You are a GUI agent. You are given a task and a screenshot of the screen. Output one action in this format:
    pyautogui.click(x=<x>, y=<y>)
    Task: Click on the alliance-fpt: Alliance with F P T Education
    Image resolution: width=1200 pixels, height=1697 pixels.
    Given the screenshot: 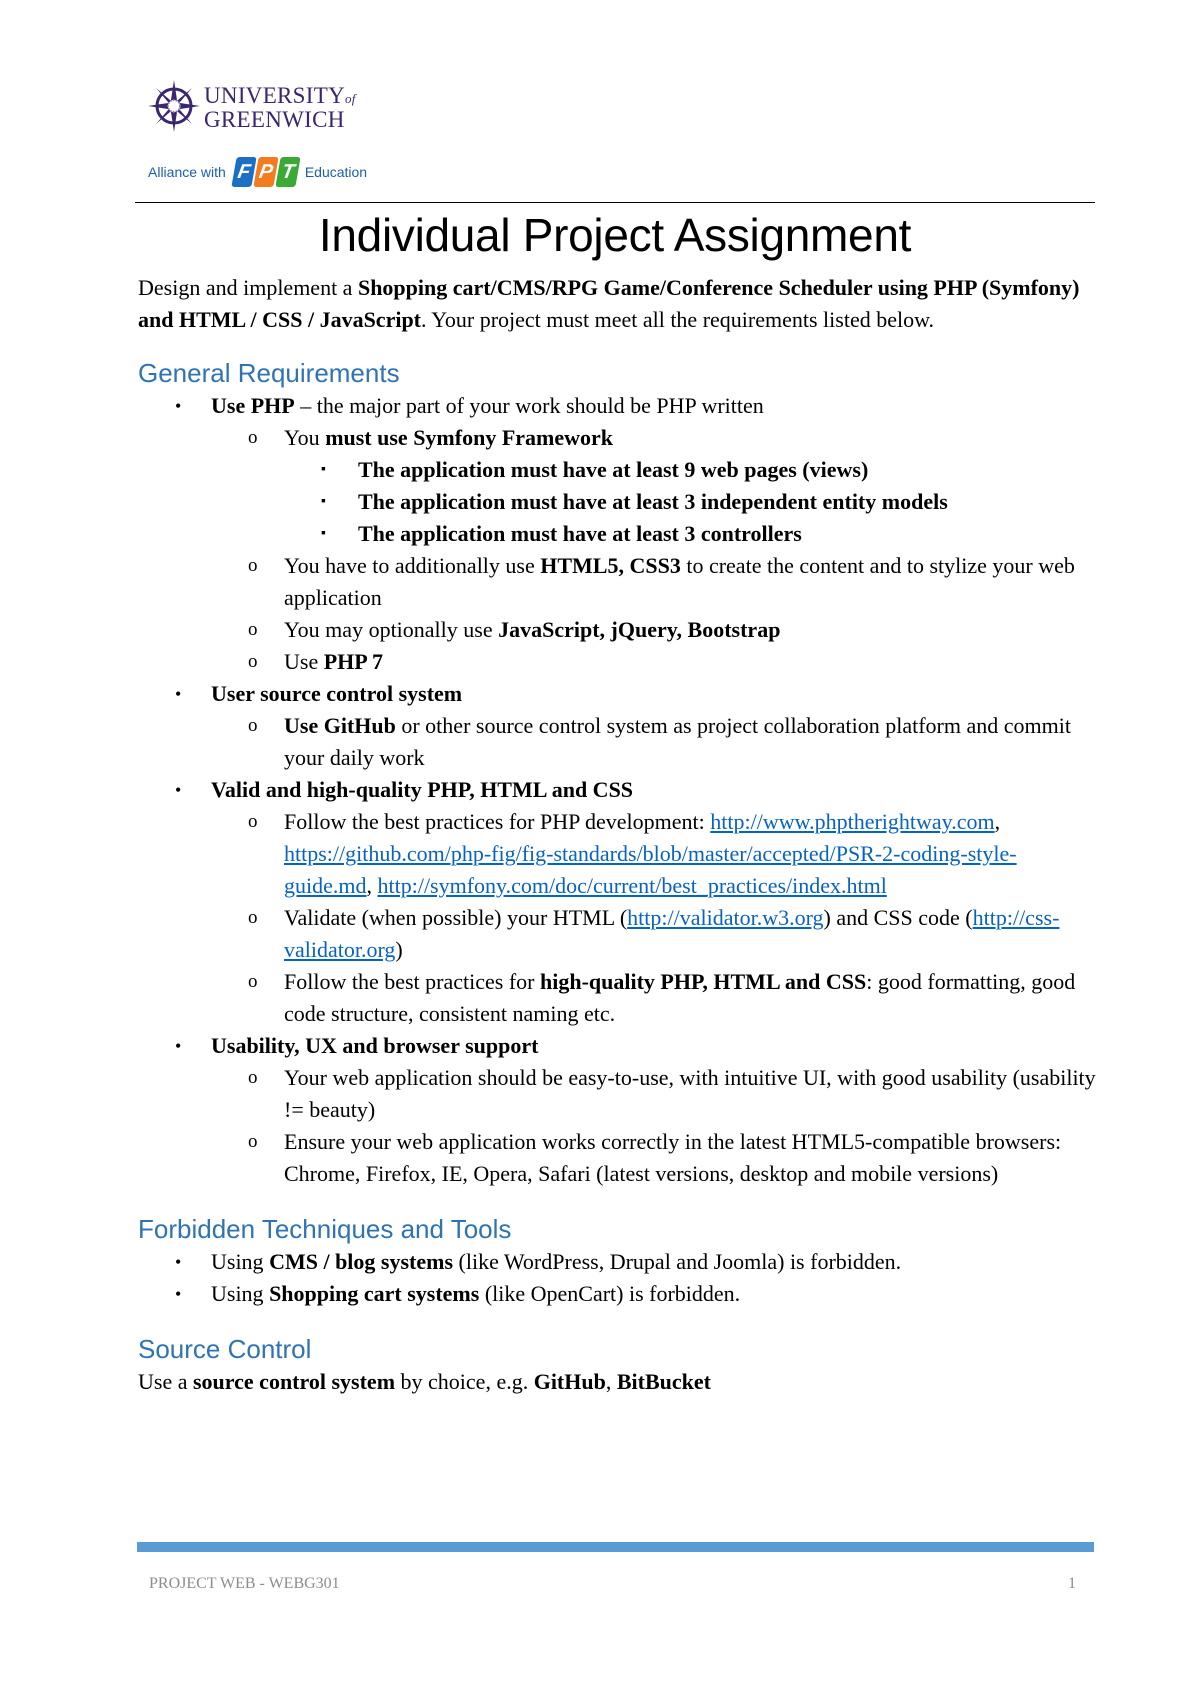 What is the action you would take?
    pyautogui.click(x=257, y=172)
    